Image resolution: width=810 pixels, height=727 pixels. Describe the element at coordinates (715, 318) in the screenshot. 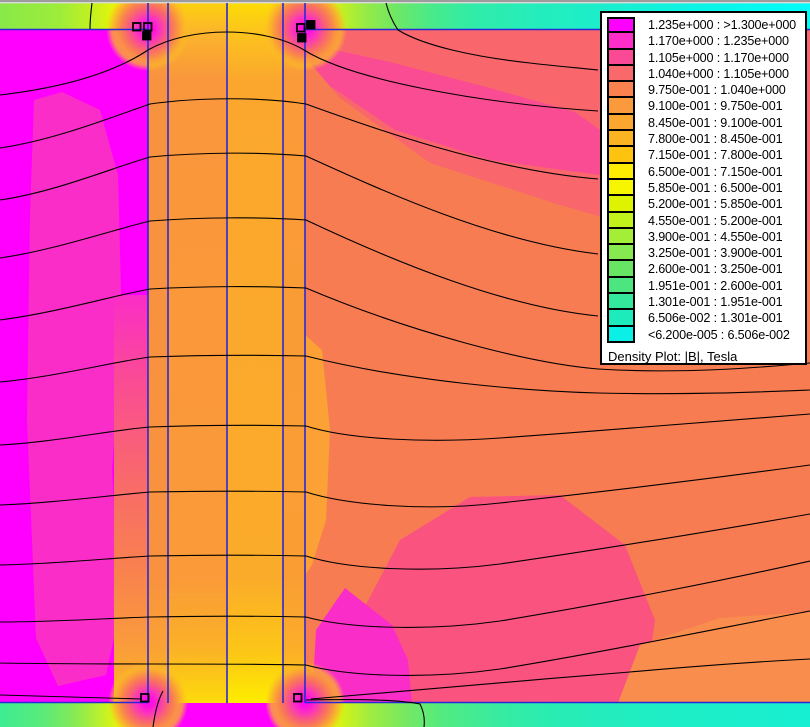

I see `legend-entry-label: 6.506e-002 : 1.301e-001` at that location.